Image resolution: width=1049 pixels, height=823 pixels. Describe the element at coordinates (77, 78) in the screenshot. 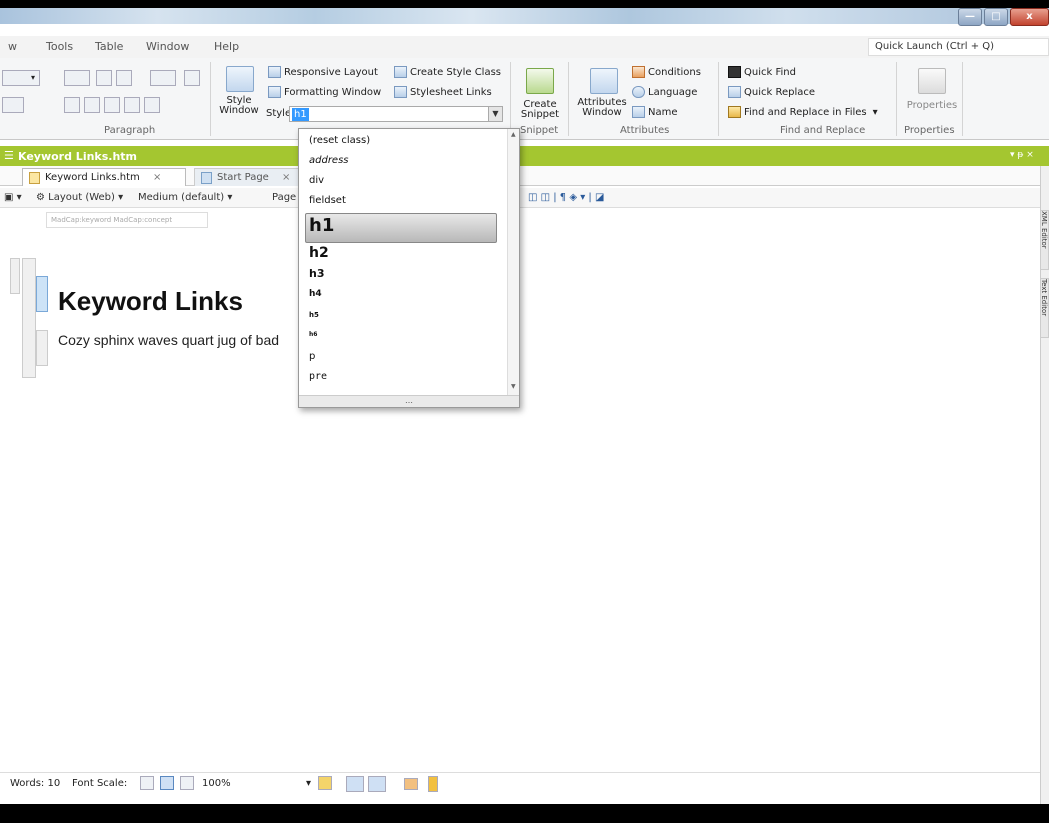

I see `bullets-button` at that location.